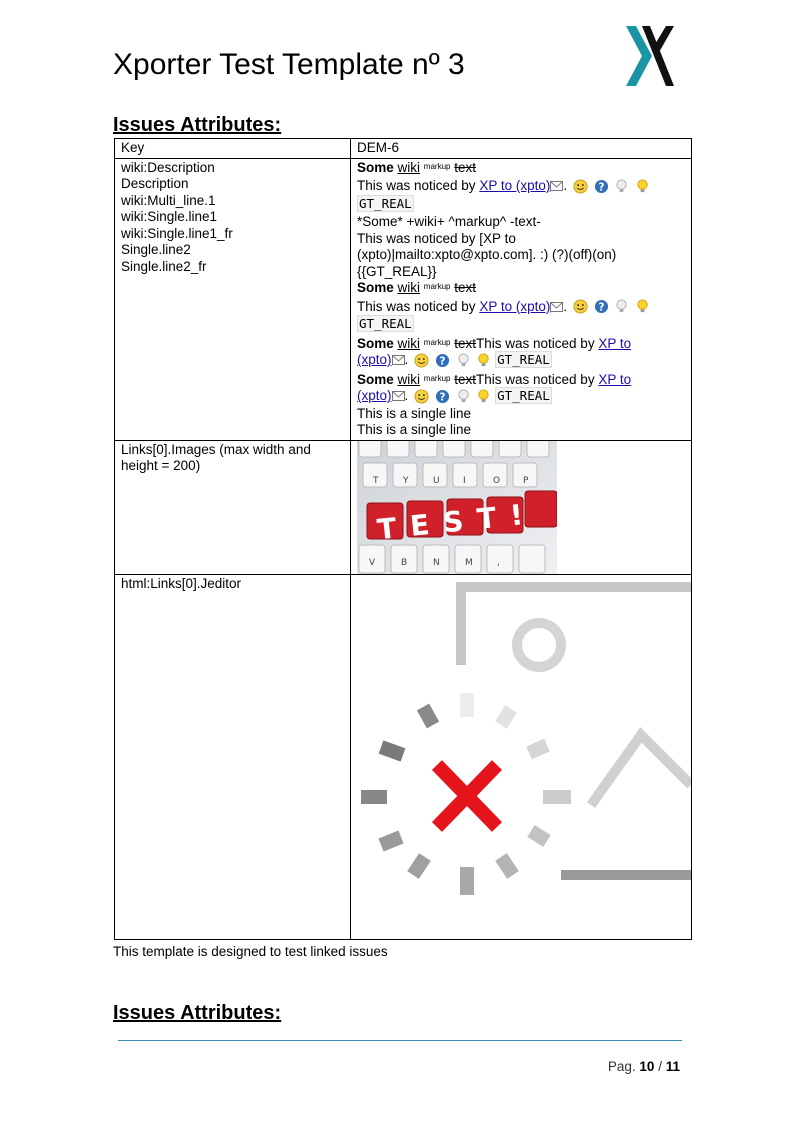  I want to click on xporter-logo-icon, so click(650, 56).